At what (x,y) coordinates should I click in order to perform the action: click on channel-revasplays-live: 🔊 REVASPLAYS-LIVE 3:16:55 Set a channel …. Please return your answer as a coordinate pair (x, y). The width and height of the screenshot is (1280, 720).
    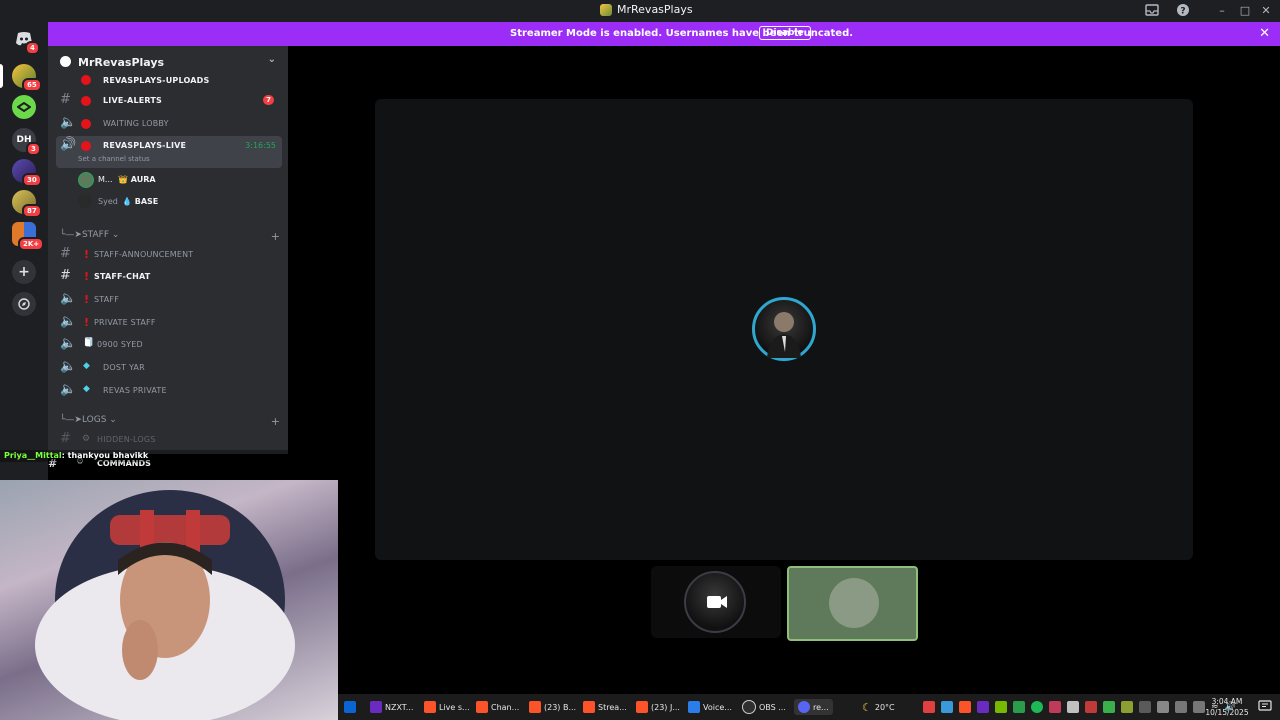
    Looking at the image, I should click on (169, 152).